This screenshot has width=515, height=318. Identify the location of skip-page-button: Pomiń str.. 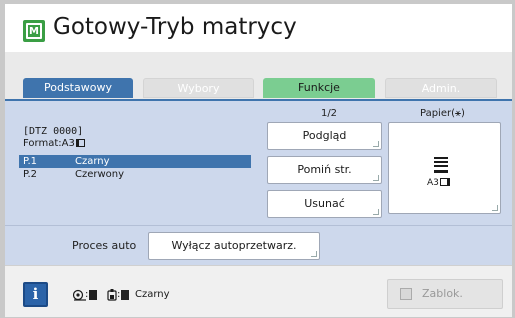
(324, 170).